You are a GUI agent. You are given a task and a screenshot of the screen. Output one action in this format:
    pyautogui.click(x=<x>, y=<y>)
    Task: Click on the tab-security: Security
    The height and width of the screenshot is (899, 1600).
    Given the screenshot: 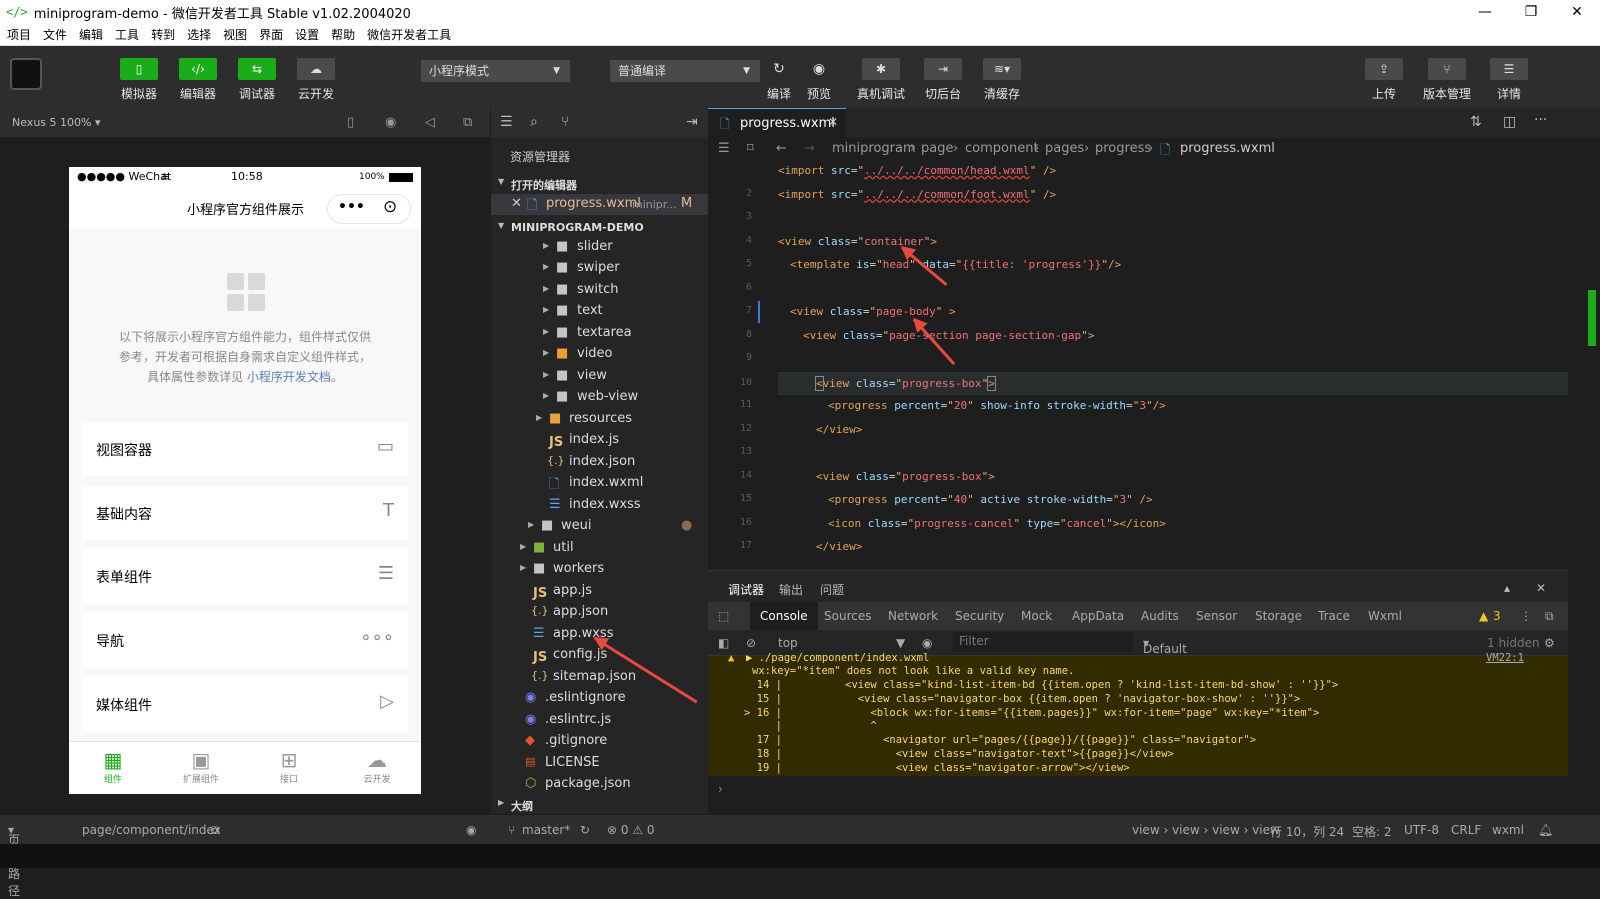 What is the action you would take?
    pyautogui.click(x=979, y=616)
    